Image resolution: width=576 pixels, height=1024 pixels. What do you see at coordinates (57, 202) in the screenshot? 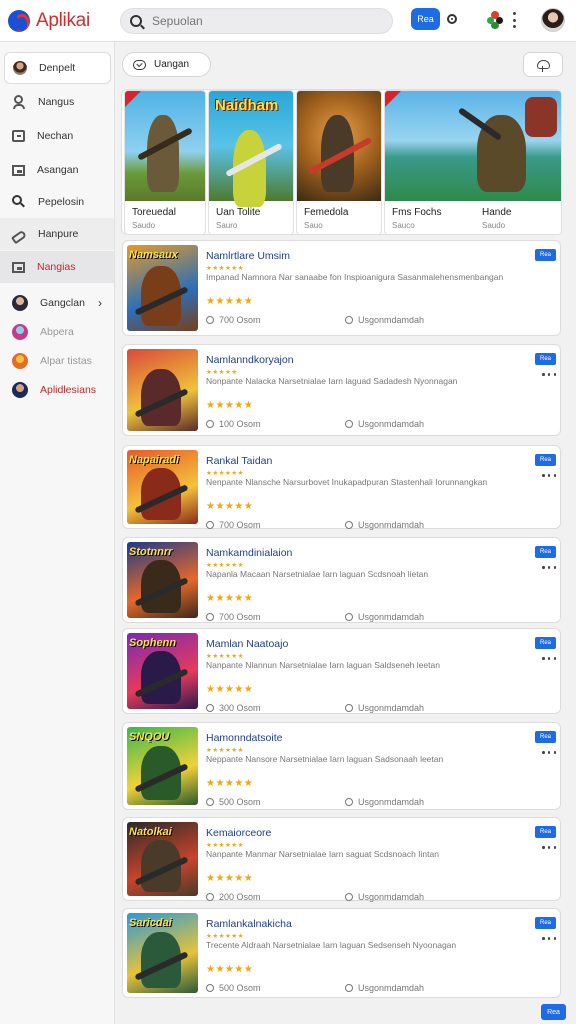
I see `sidebar-item-search: Pepelosin` at bounding box center [57, 202].